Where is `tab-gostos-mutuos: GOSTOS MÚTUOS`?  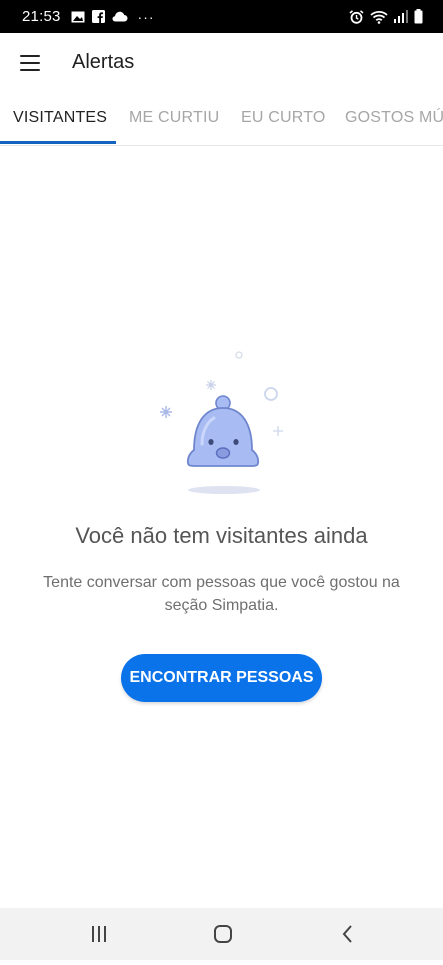 tab-gostos-mutuos: GOSTOS MÚTUOS is located at coordinates (394, 118).